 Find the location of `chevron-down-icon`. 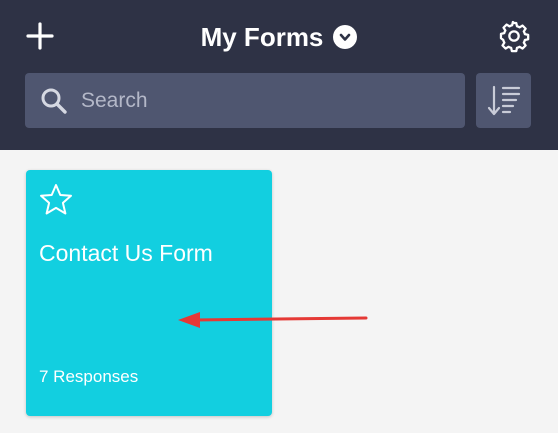

chevron-down-icon is located at coordinates (345, 37).